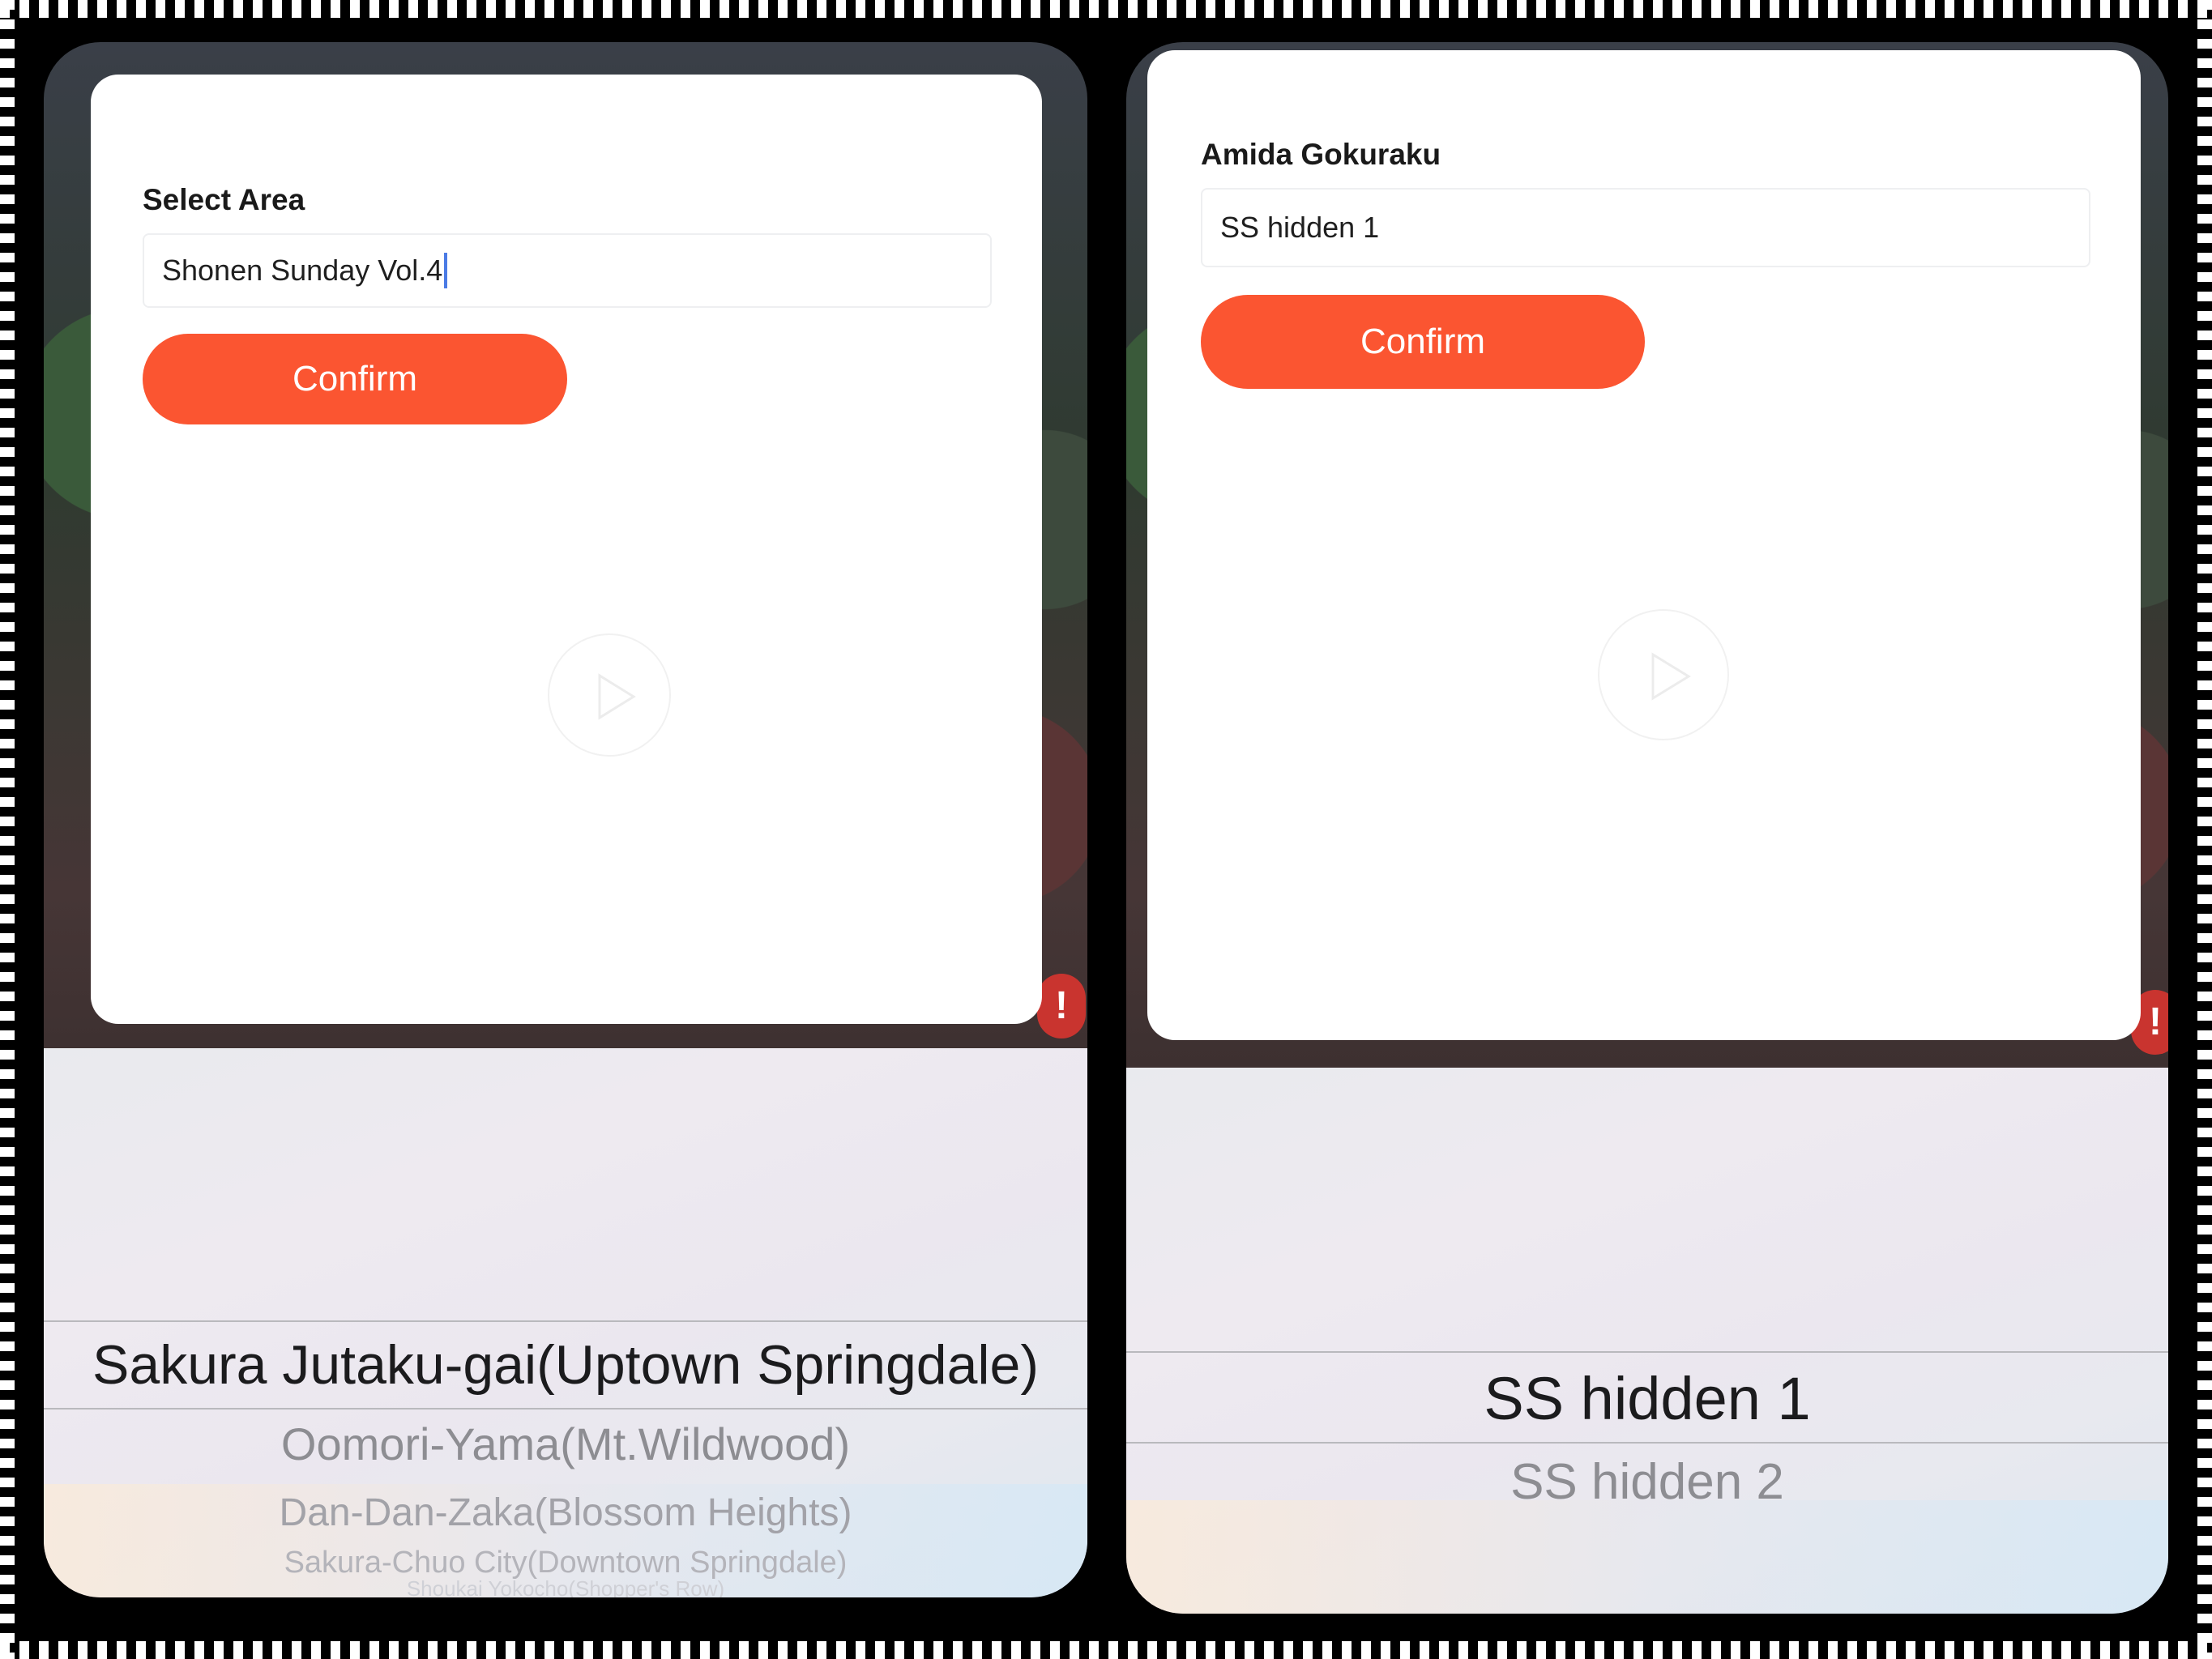 The height and width of the screenshot is (1659, 2212). Describe the element at coordinates (565, 1586) in the screenshot. I see `picker-option: Shoukai Yokocho(Shopper's Row)` at that location.